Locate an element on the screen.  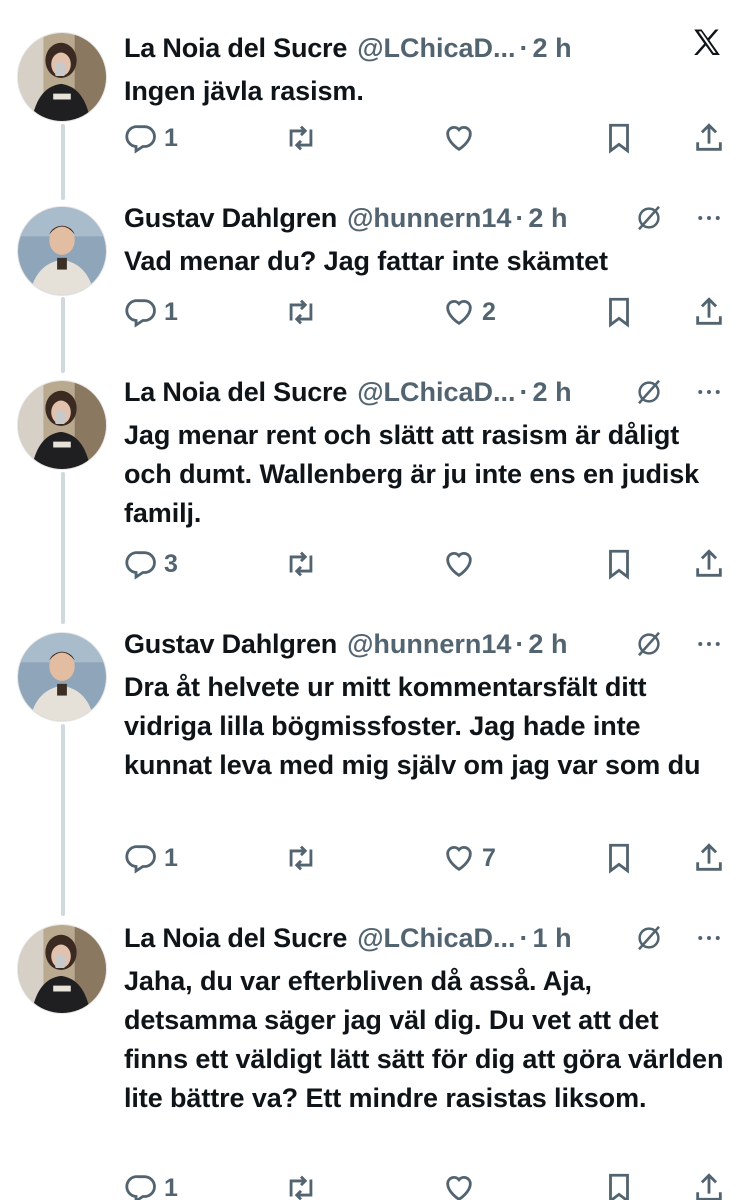
timestamp: 1 h is located at coordinates (552, 938).